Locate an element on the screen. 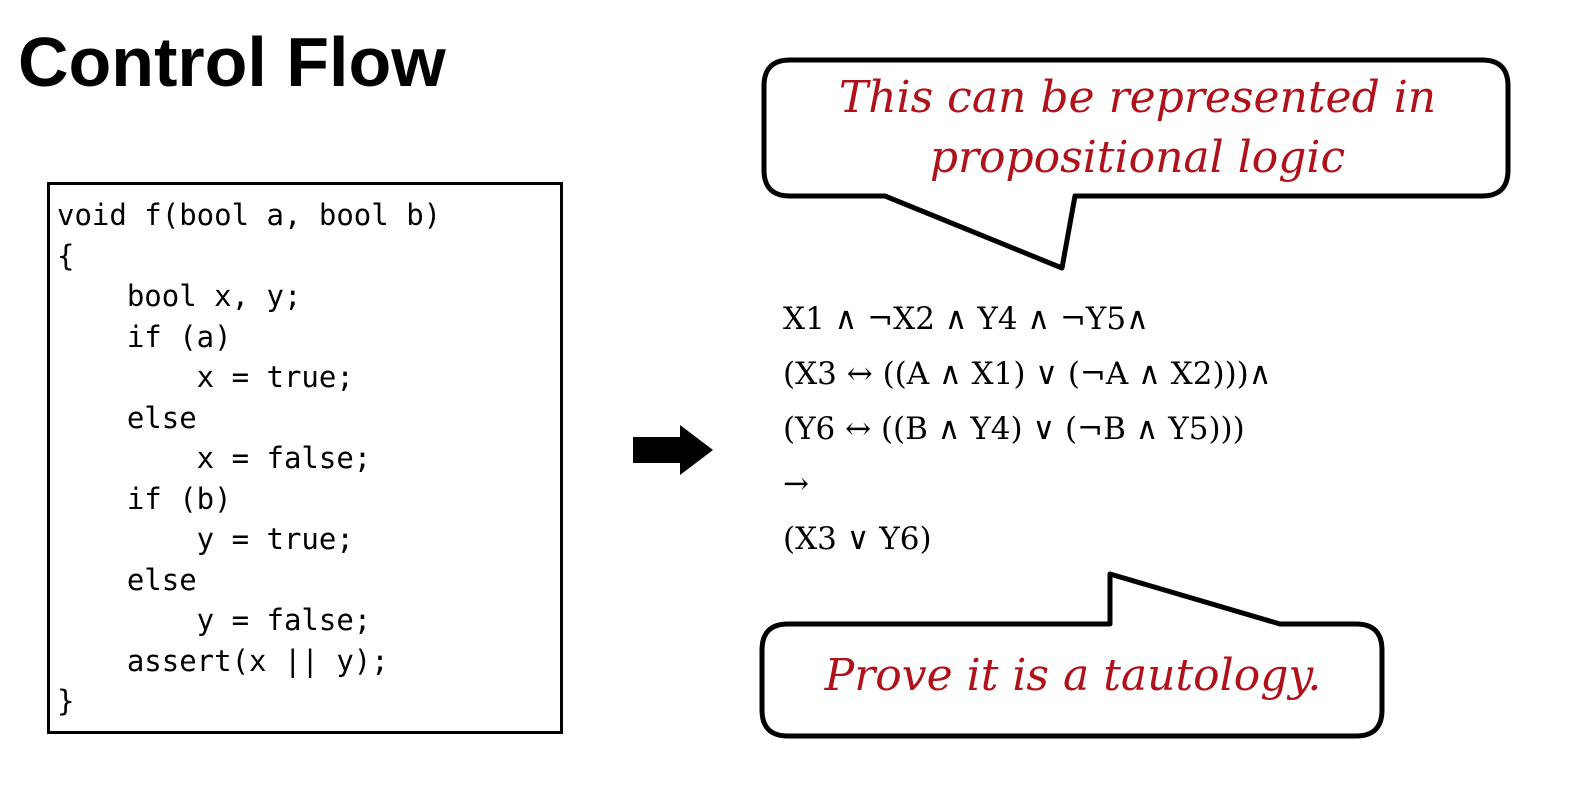 This screenshot has width=1574, height=797. top-callout-line: propositional logic is located at coordinates (1137, 157).